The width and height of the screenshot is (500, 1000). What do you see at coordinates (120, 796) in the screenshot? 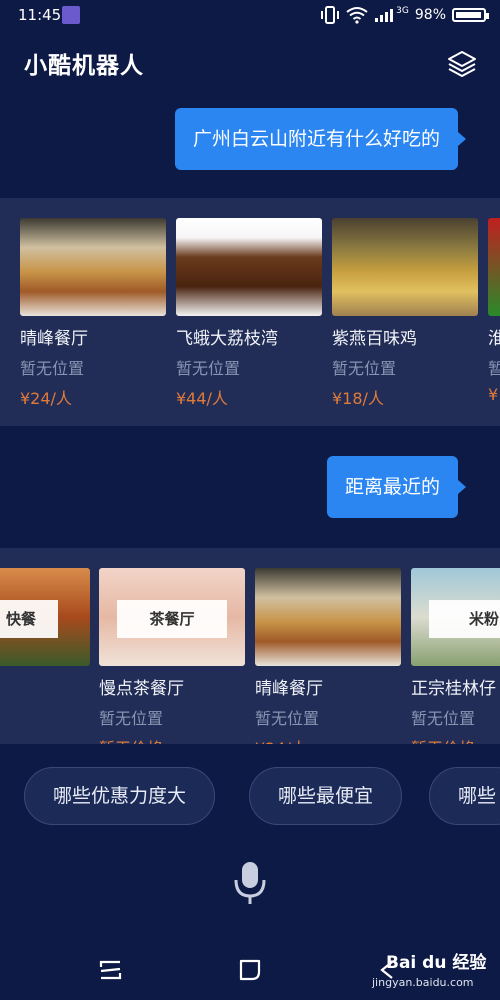
I see `suggestion-chip: 哪些优惠力度大` at bounding box center [120, 796].